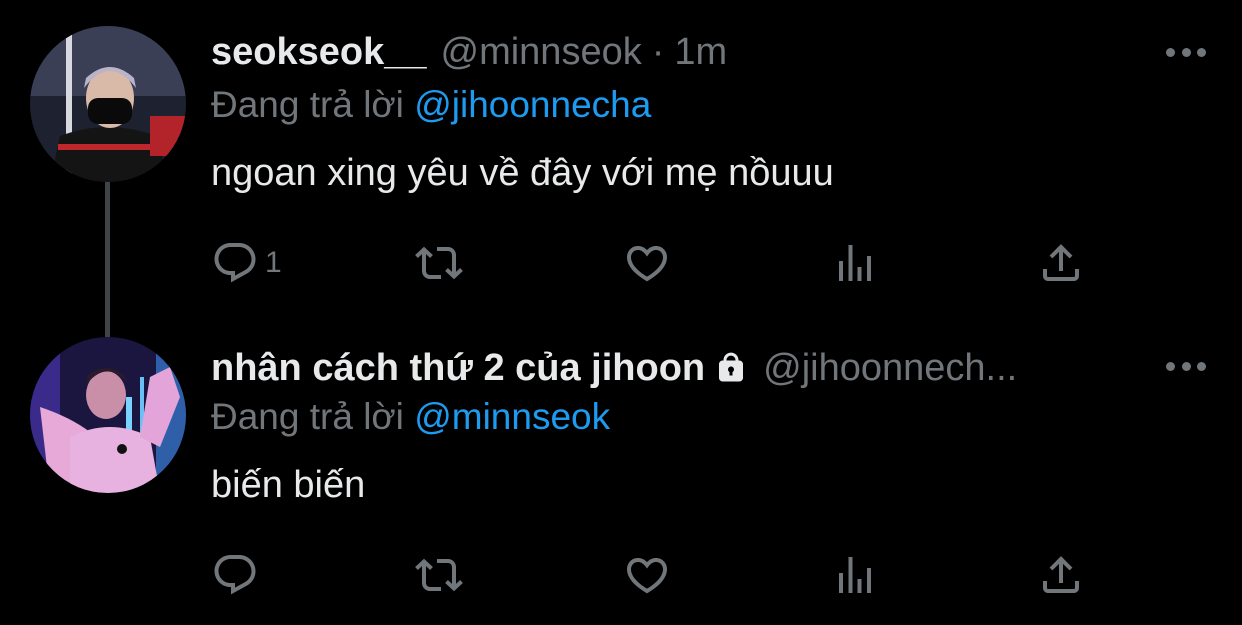  What do you see at coordinates (288, 485) in the screenshot?
I see `tweet-text: biến biến` at bounding box center [288, 485].